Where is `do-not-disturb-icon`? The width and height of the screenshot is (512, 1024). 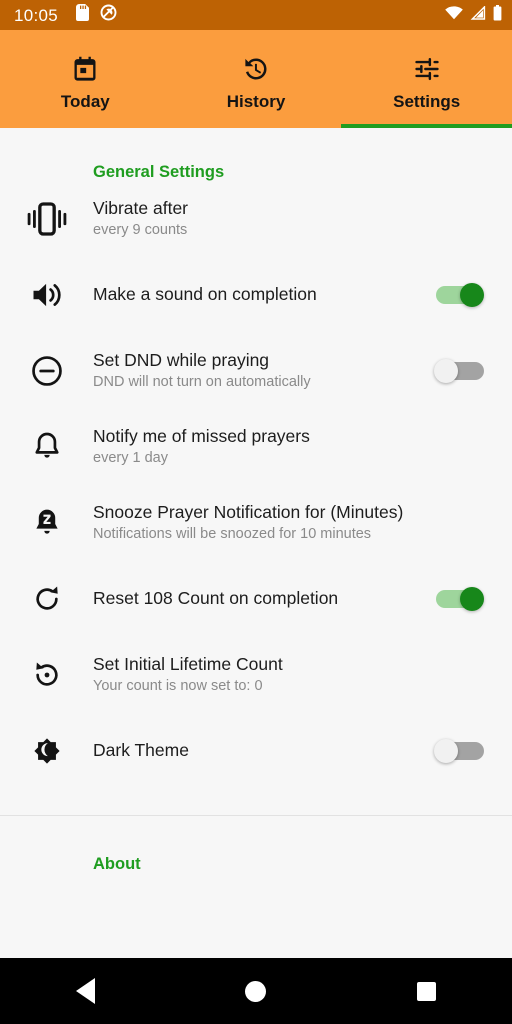
do-not-disturb-icon is located at coordinates (46, 371).